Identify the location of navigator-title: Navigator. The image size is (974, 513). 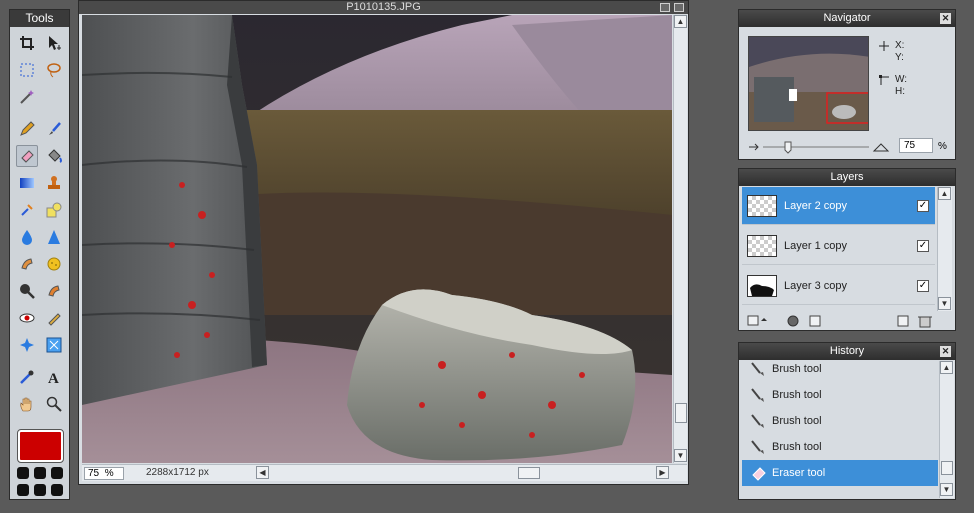
(847, 18).